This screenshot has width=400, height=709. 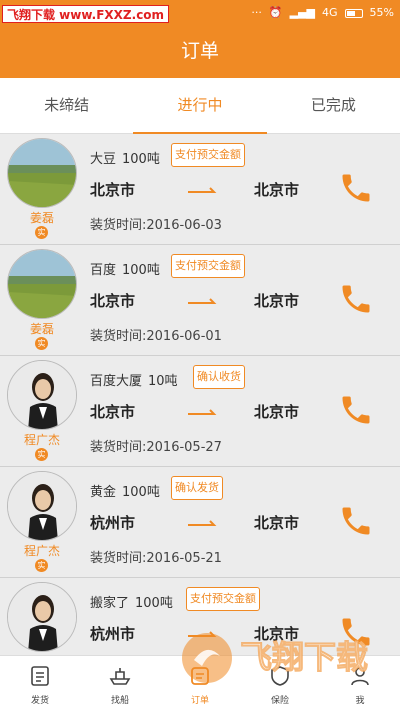 I want to click on cargo-name: 百度大厦, so click(x=116, y=381).